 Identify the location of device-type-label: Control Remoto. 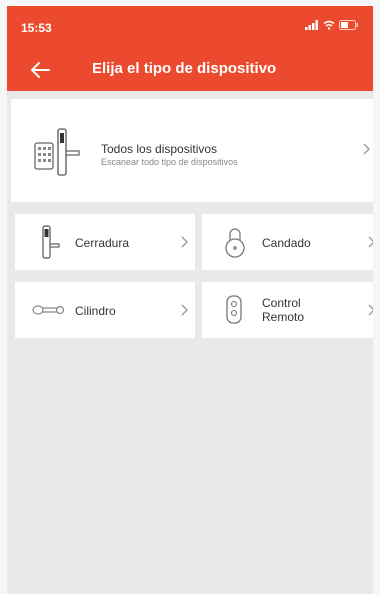
(283, 310).